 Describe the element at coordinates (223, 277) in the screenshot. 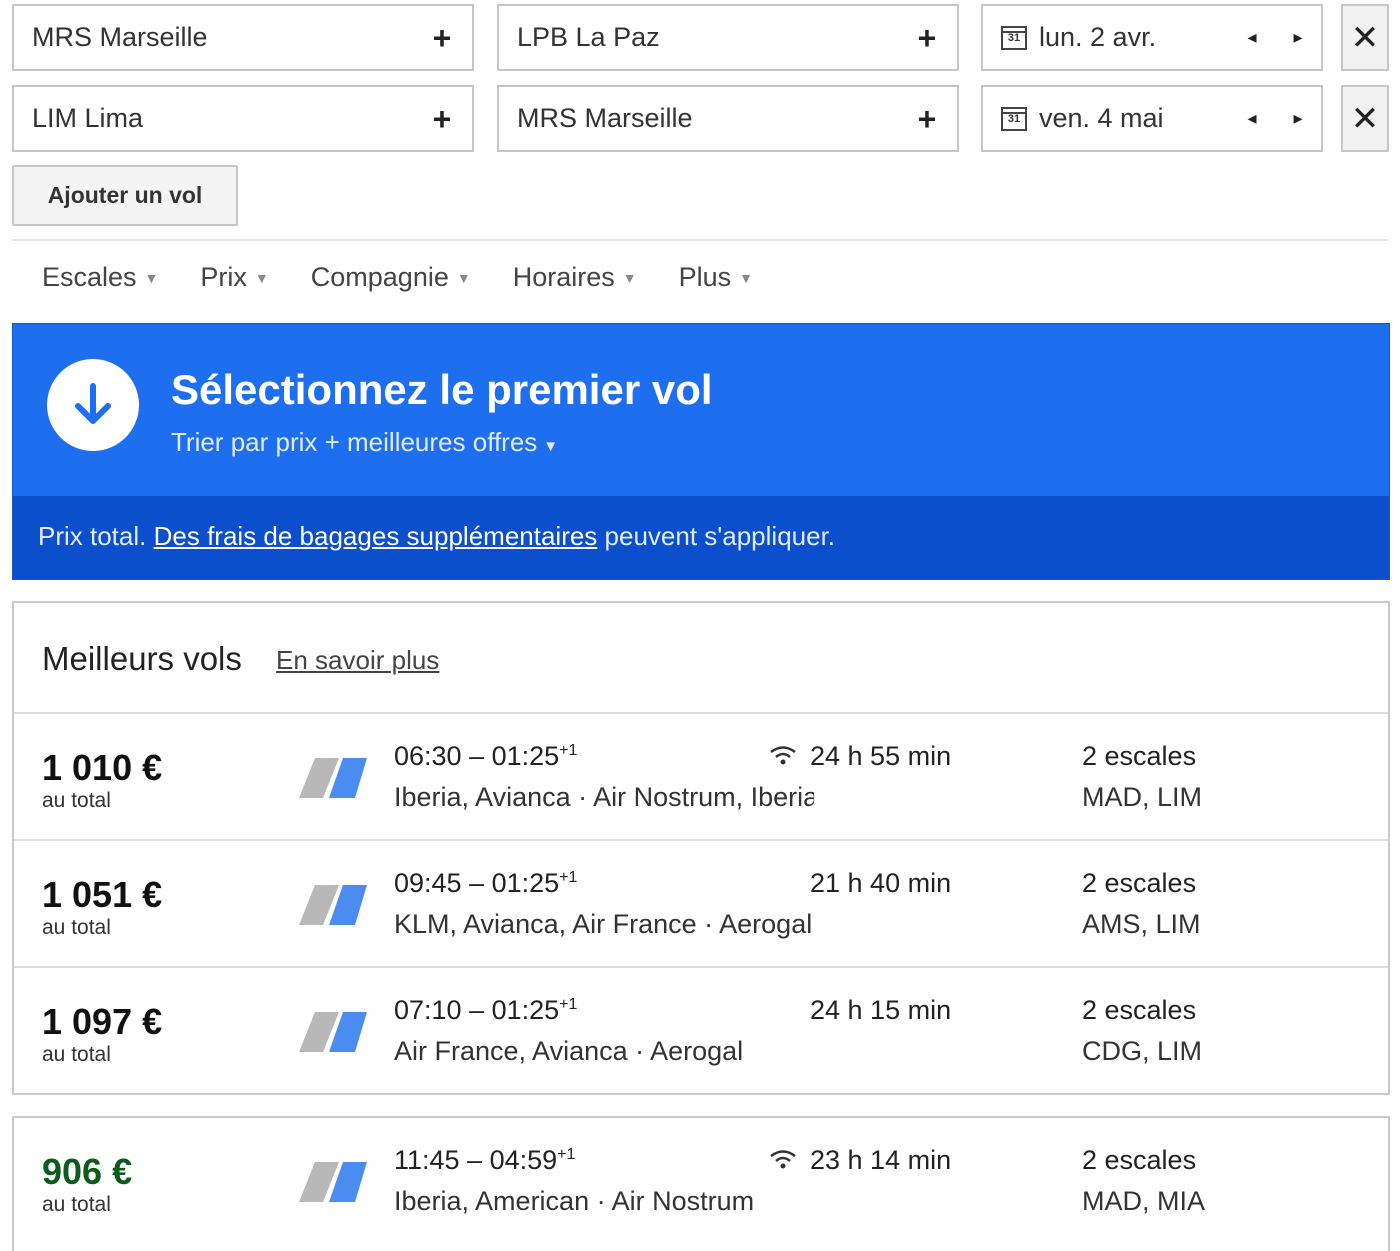

I see `filter-label: Prix` at that location.